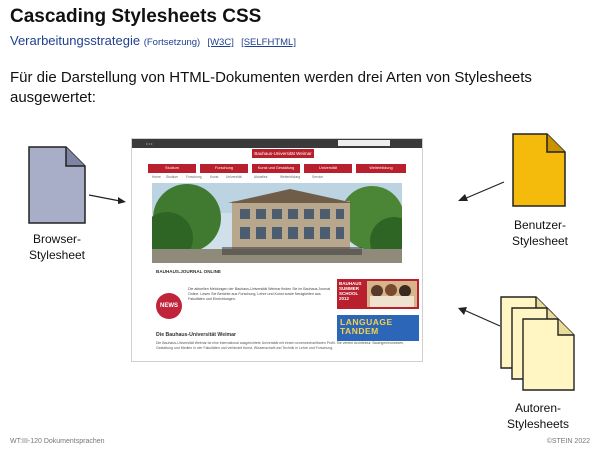 The width and height of the screenshot is (600, 450). What do you see at coordinates (317, 177) in the screenshot?
I see `subnav-item: Service` at bounding box center [317, 177].